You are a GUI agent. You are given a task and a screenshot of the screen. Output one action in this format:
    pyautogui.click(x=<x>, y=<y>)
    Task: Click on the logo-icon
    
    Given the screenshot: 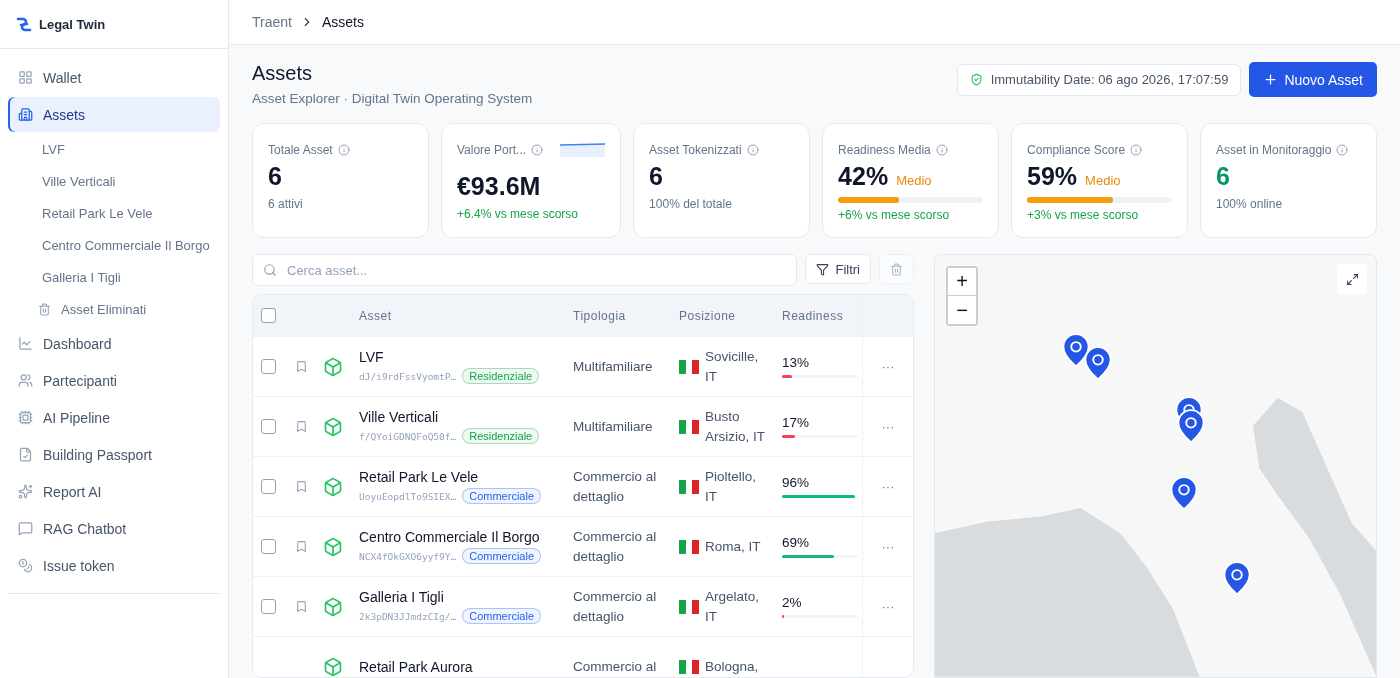 What is the action you would take?
    pyautogui.click(x=24, y=24)
    